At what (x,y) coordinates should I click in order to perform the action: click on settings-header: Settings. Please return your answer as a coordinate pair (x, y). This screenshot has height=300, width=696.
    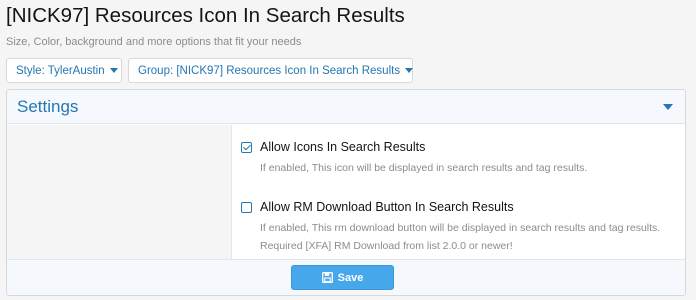
    Looking at the image, I should click on (346, 107).